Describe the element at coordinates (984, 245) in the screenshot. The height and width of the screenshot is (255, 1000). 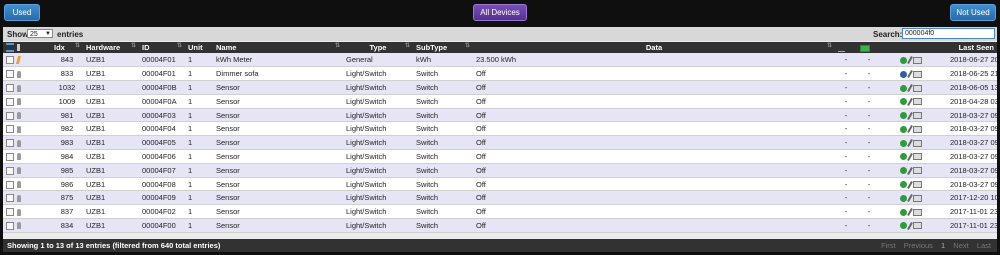
I see `last-page-link: Last` at that location.